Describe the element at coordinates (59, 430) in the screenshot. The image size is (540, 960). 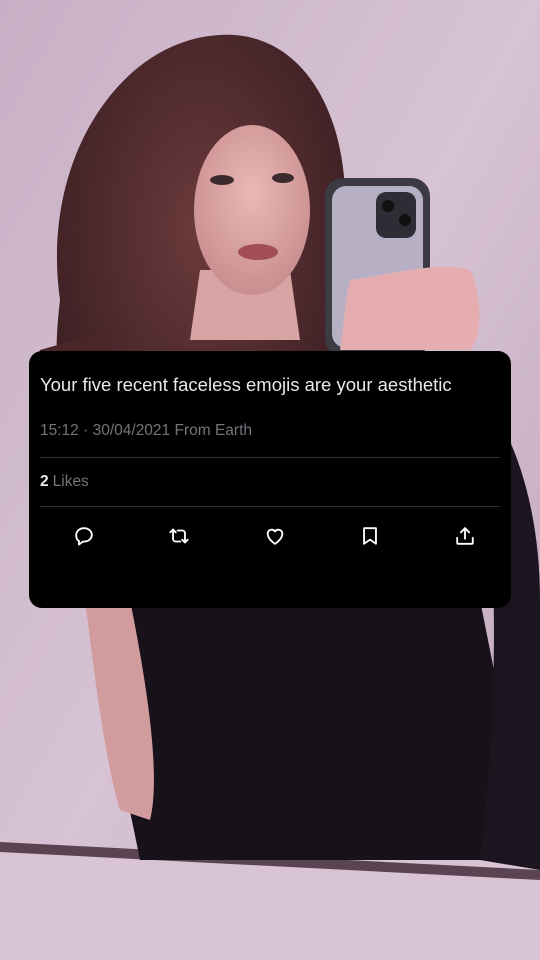
I see `tweet-time: 15:12` at that location.